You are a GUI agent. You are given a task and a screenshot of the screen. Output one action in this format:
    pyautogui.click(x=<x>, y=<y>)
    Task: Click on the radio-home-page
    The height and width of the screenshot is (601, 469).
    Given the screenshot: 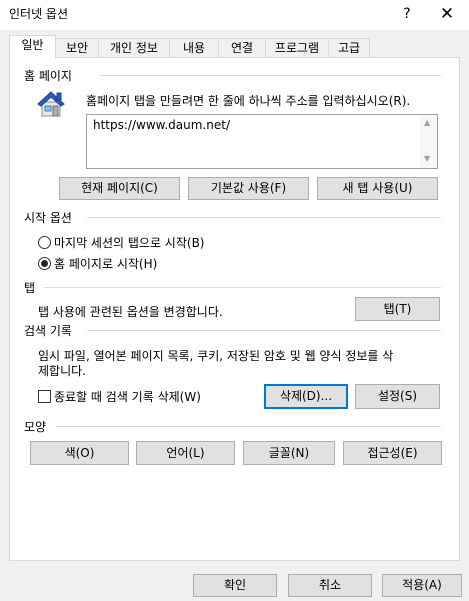 What is the action you would take?
    pyautogui.click(x=44, y=263)
    